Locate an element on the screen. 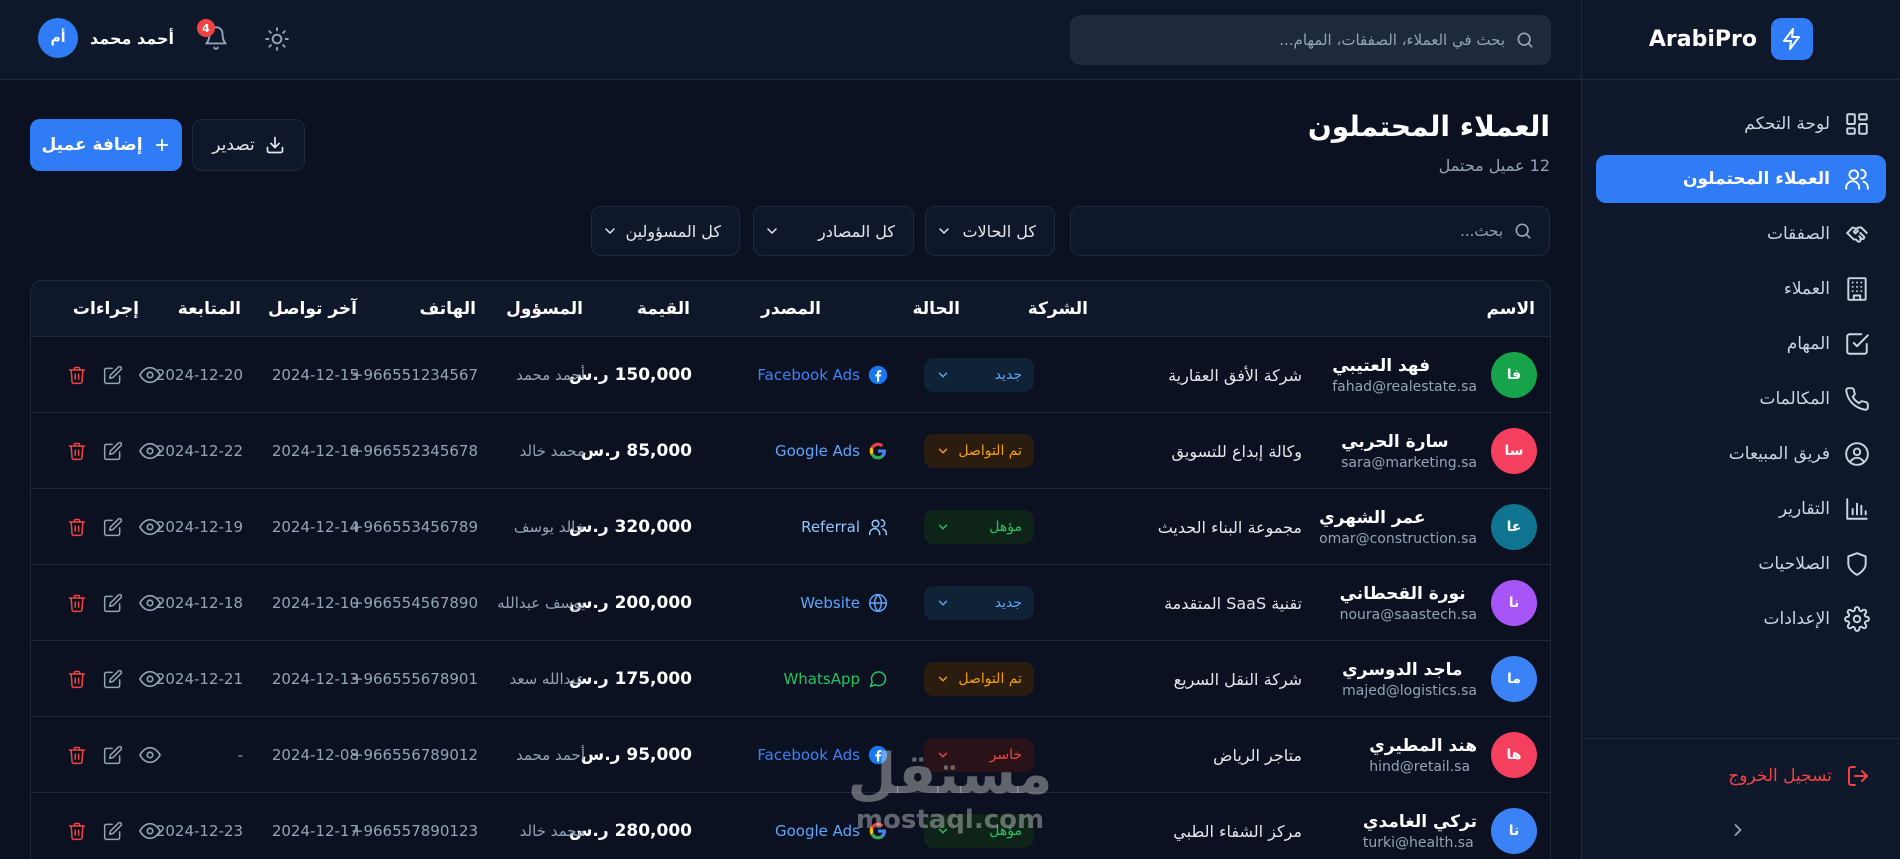 Image resolution: width=1900 pixels, height=859 pixels. lead-name: هند المطيري is located at coordinates (1423, 746).